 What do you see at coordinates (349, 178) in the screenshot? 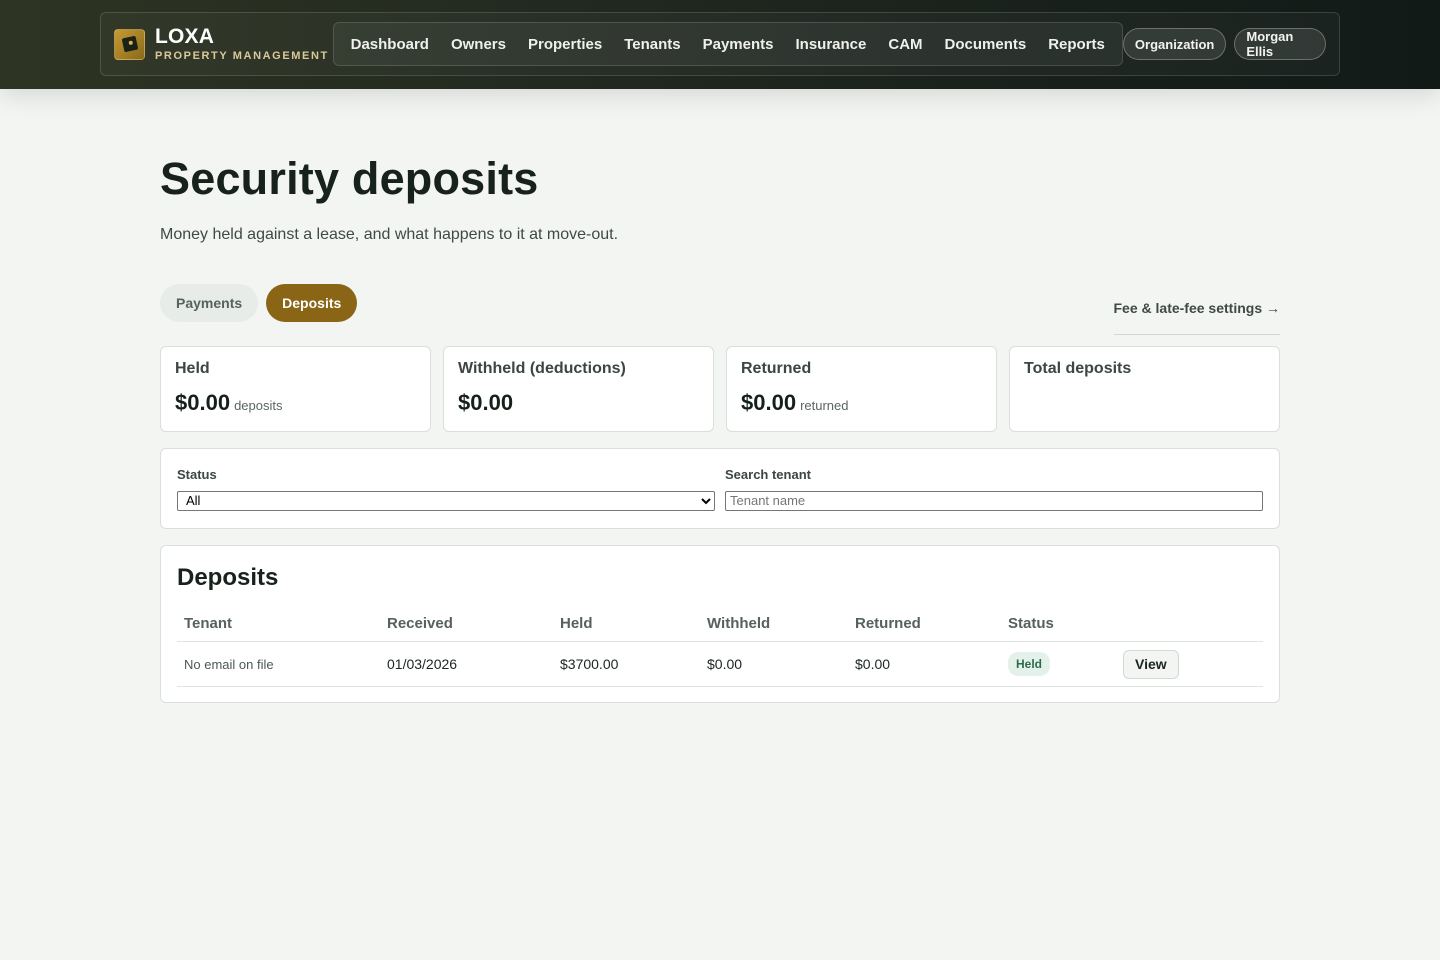
I see `page-title: Security deposits` at bounding box center [349, 178].